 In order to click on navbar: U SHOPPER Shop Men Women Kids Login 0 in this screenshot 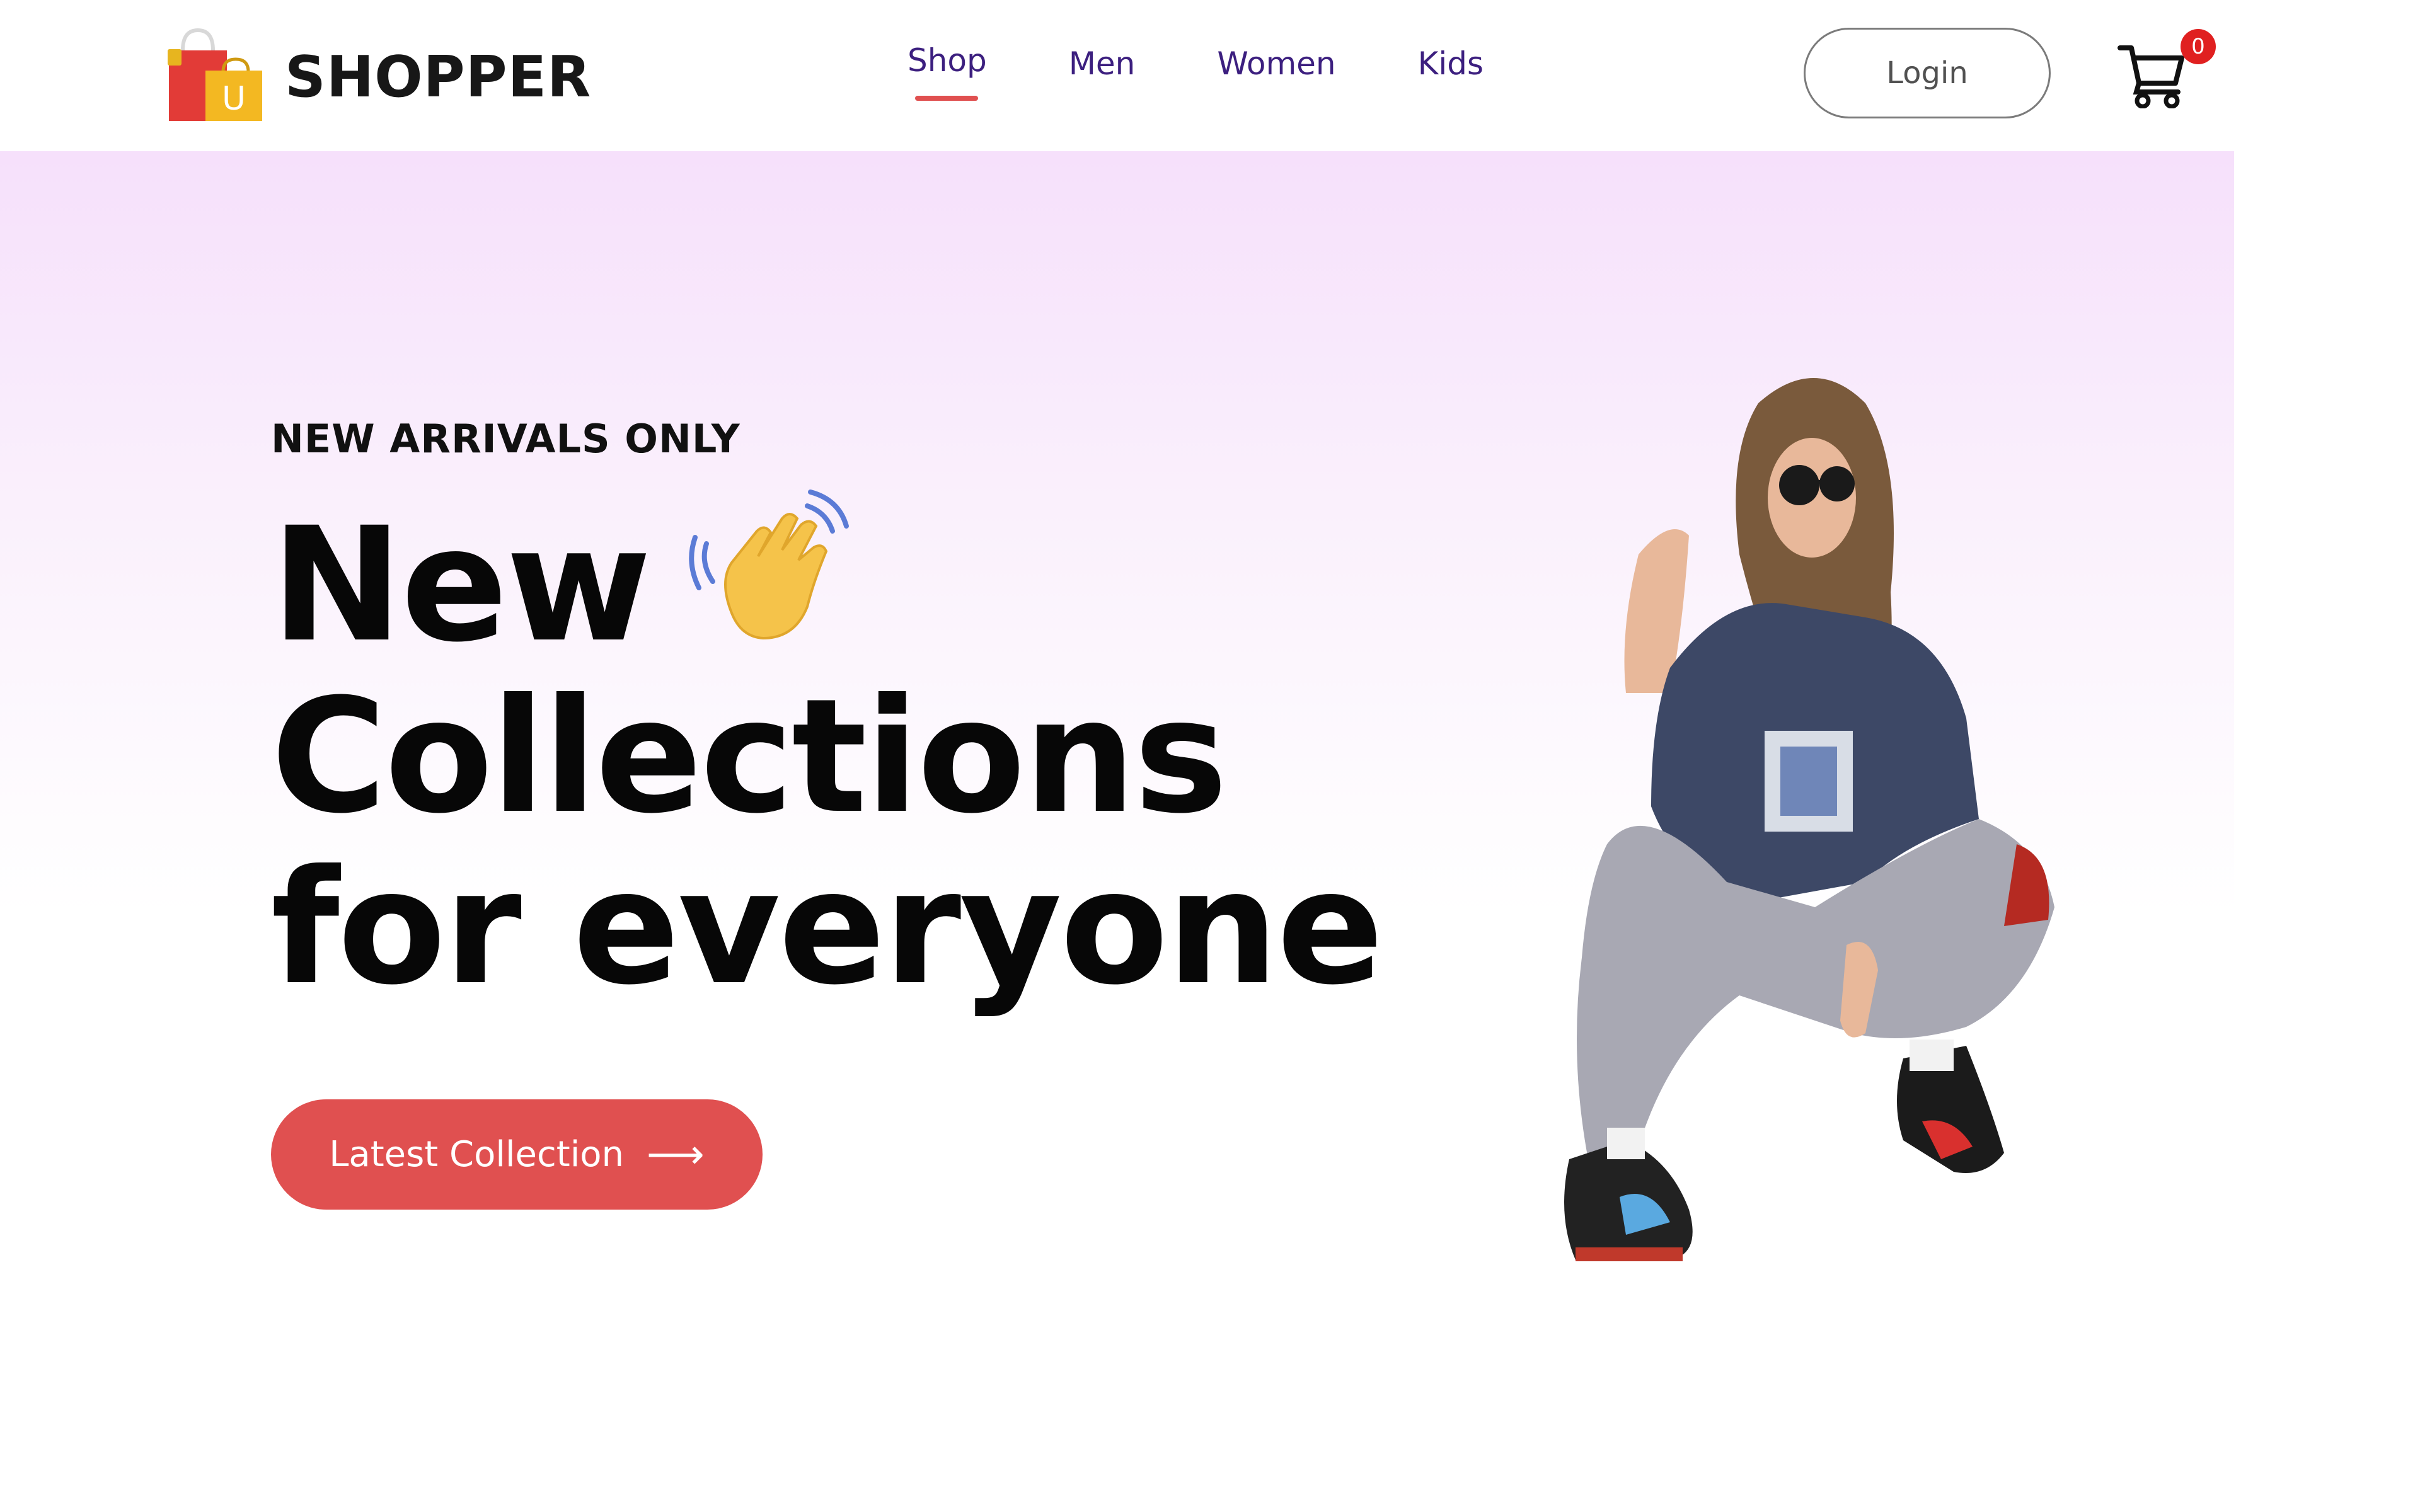, I will do `click(1210, 75)`.